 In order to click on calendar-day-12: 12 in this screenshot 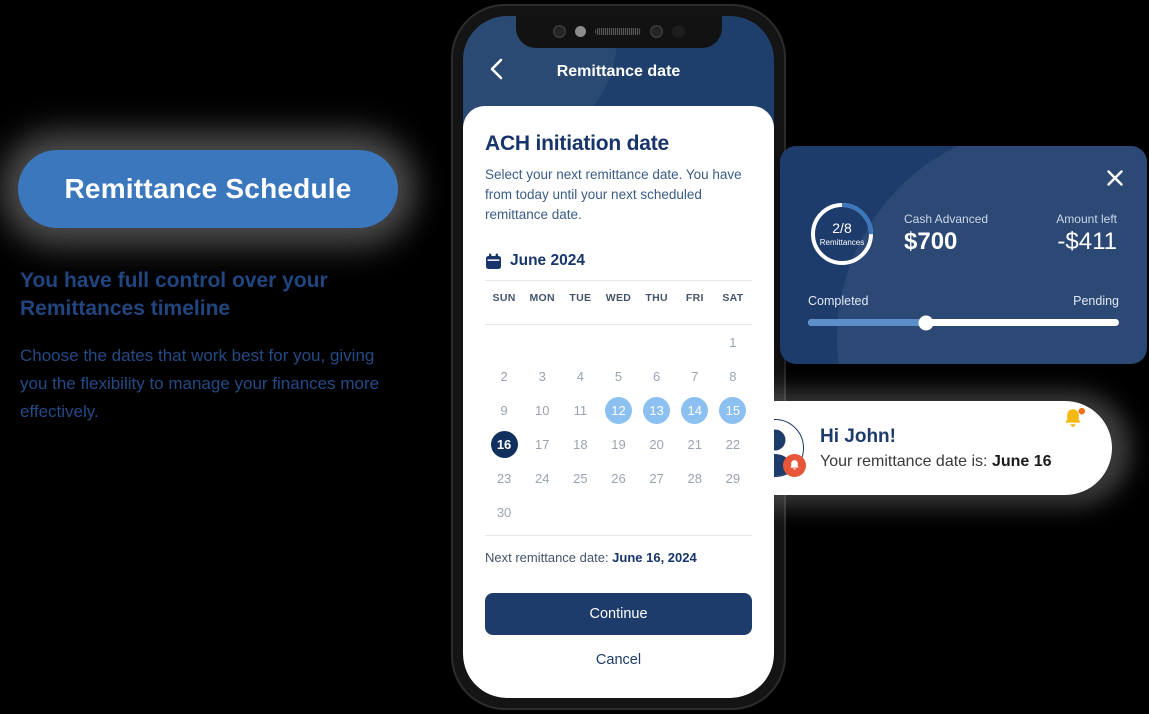, I will do `click(618, 410)`.